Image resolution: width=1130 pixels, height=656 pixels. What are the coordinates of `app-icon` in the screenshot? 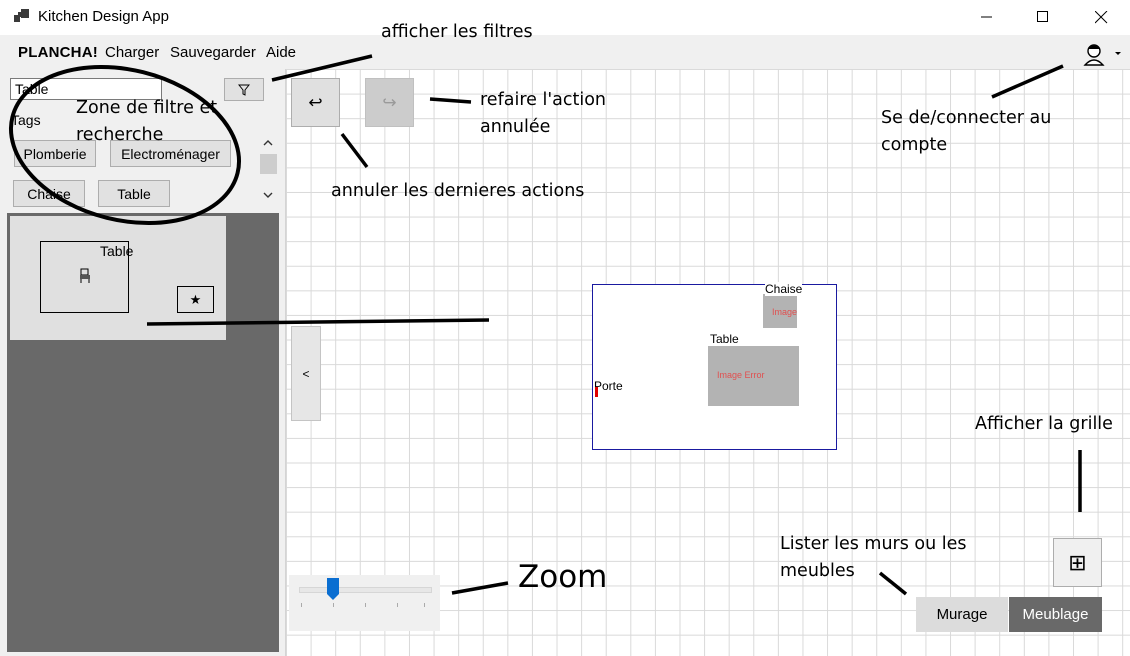 It's located at (21, 15).